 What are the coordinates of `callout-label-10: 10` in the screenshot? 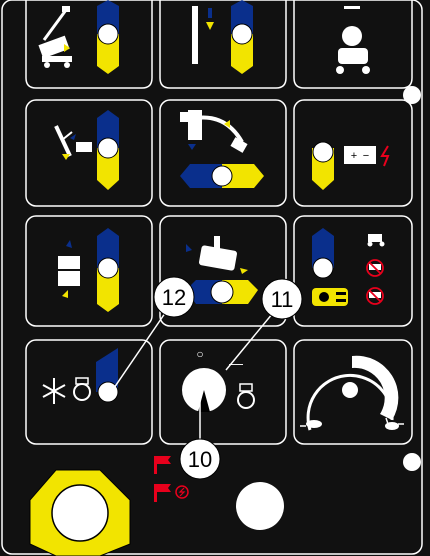 It's located at (200, 459).